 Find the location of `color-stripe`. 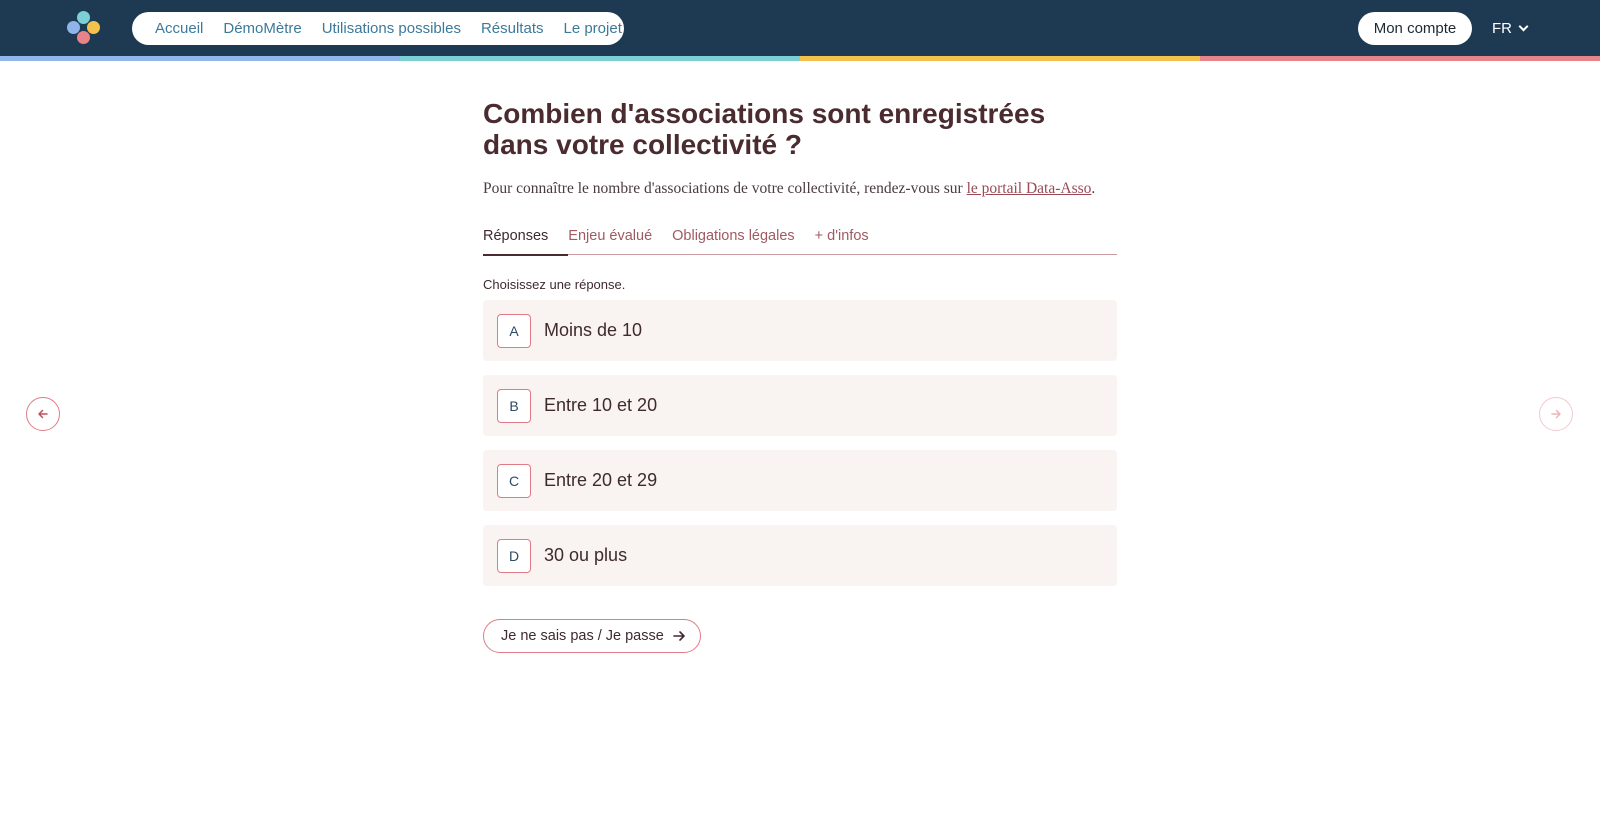

color-stripe is located at coordinates (800, 58).